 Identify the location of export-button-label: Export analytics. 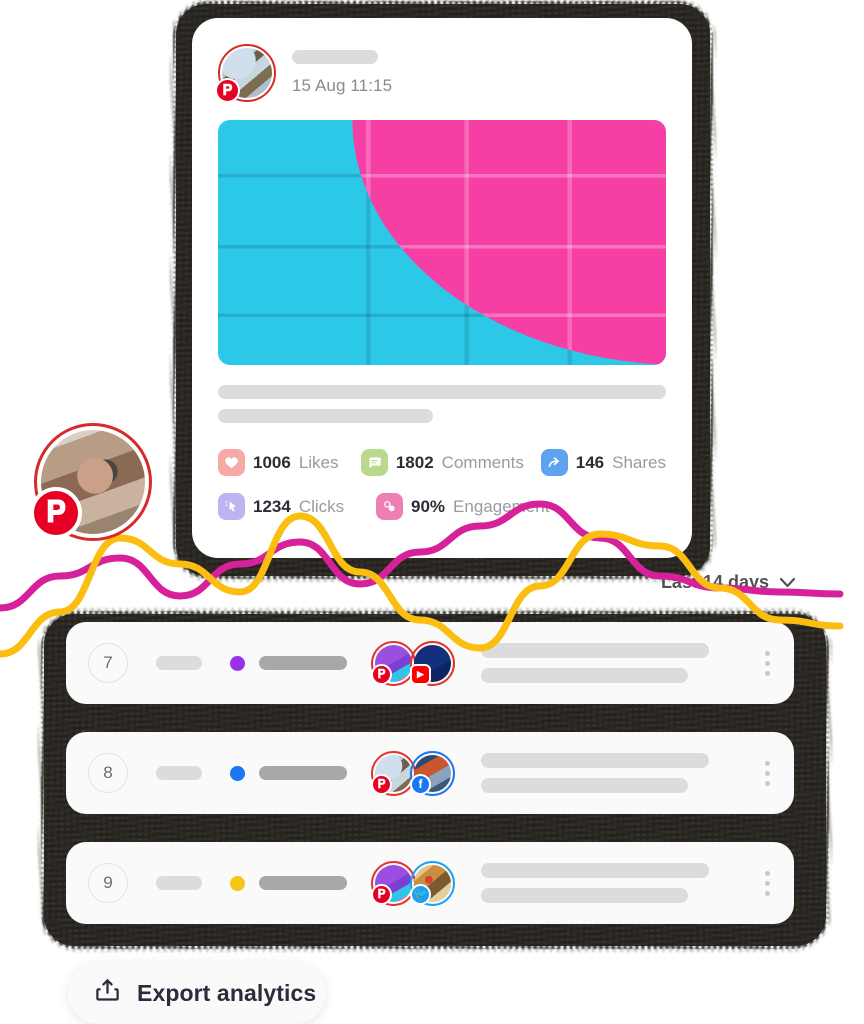
(227, 992).